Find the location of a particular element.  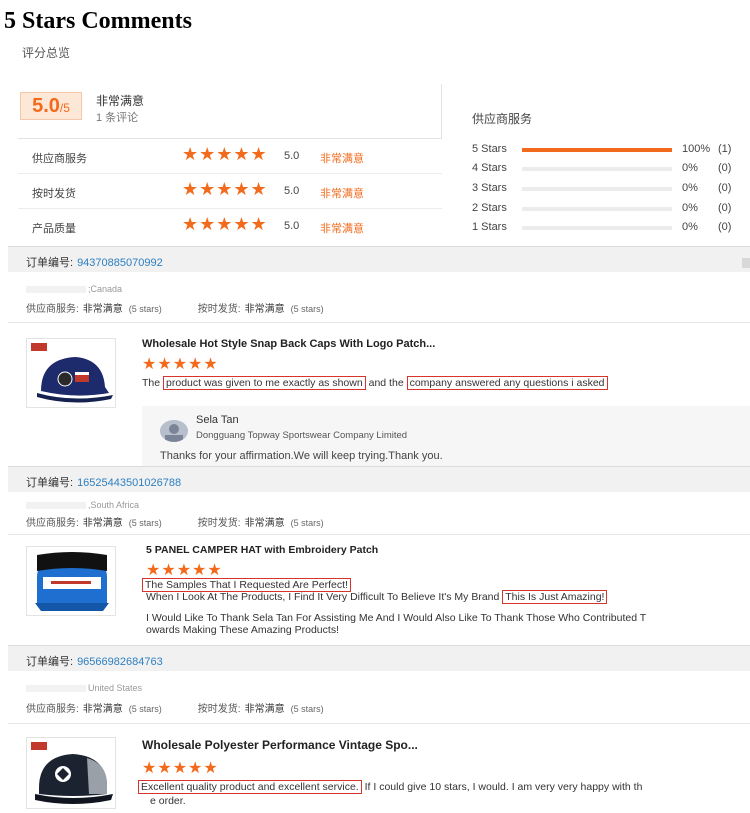

summary-divider is located at coordinates (230, 138).